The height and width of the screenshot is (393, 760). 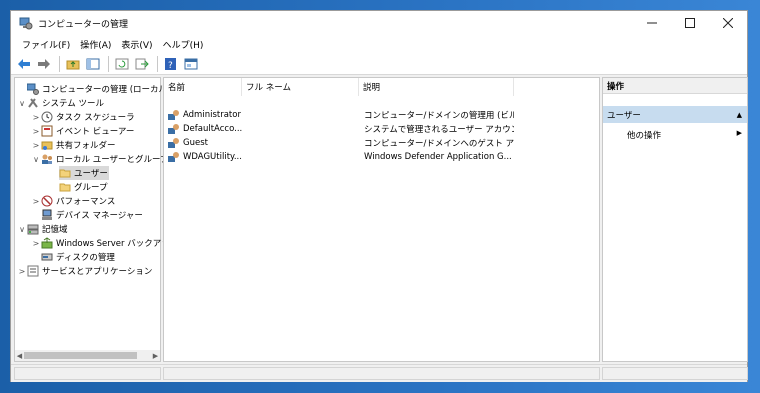 I want to click on tree-item-system-tools: ∨ システム ツール, so click(x=60, y=103).